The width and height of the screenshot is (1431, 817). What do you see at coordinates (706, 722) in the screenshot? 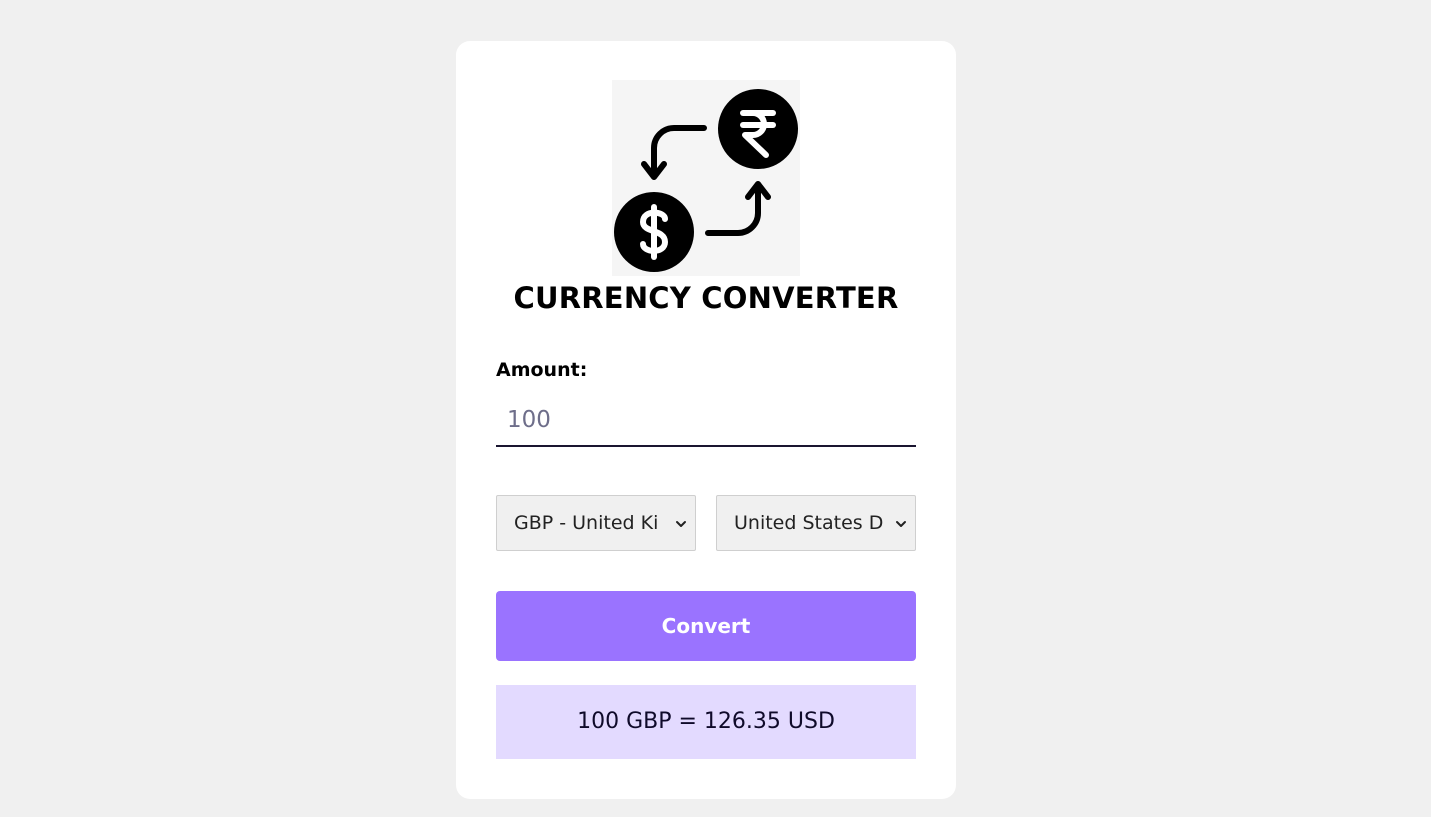
I see `conversion-result: 100 GBP = 126.35 USD` at bounding box center [706, 722].